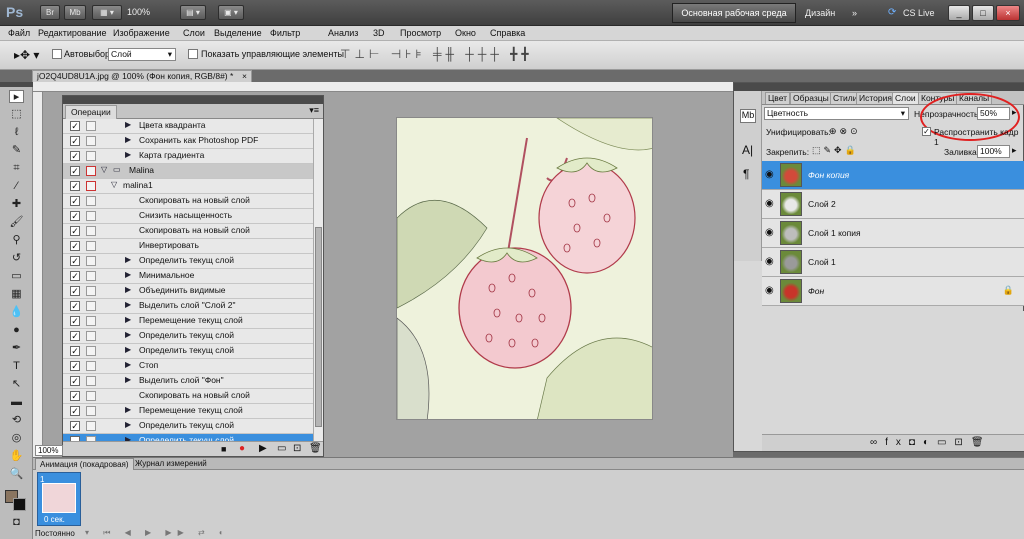 The width and height of the screenshot is (1024, 539). What do you see at coordinates (16, 204) in the screenshot?
I see `healing-brush-tool-icon: ✚` at bounding box center [16, 204].